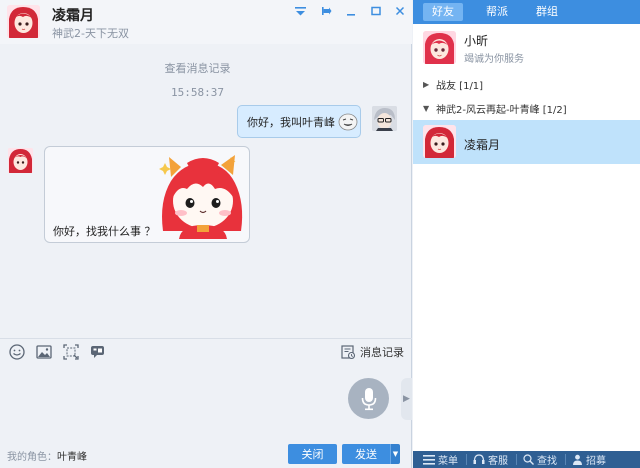  I want to click on panel-tabs: 好友 帮派 群组, so click(526, 12).